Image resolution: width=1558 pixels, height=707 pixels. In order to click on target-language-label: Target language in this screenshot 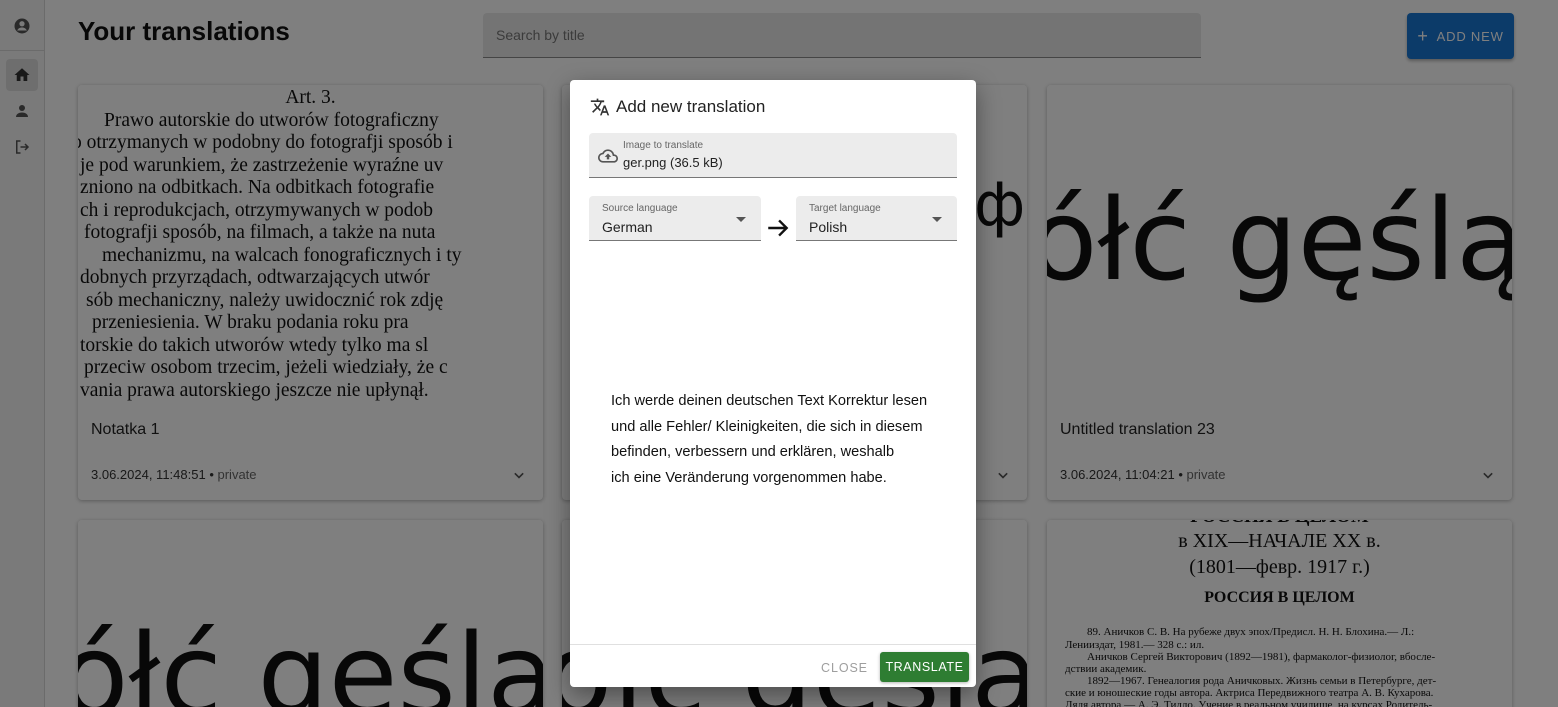, I will do `click(845, 208)`.